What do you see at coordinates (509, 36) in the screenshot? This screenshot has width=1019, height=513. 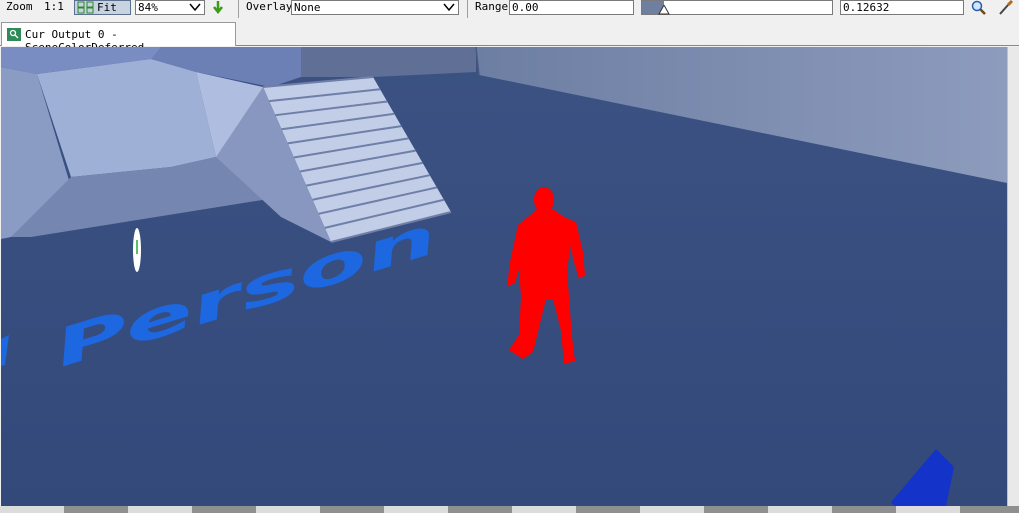 I see `output-tab-bar: Cur Output 0 - SceneColorDeferred` at bounding box center [509, 36].